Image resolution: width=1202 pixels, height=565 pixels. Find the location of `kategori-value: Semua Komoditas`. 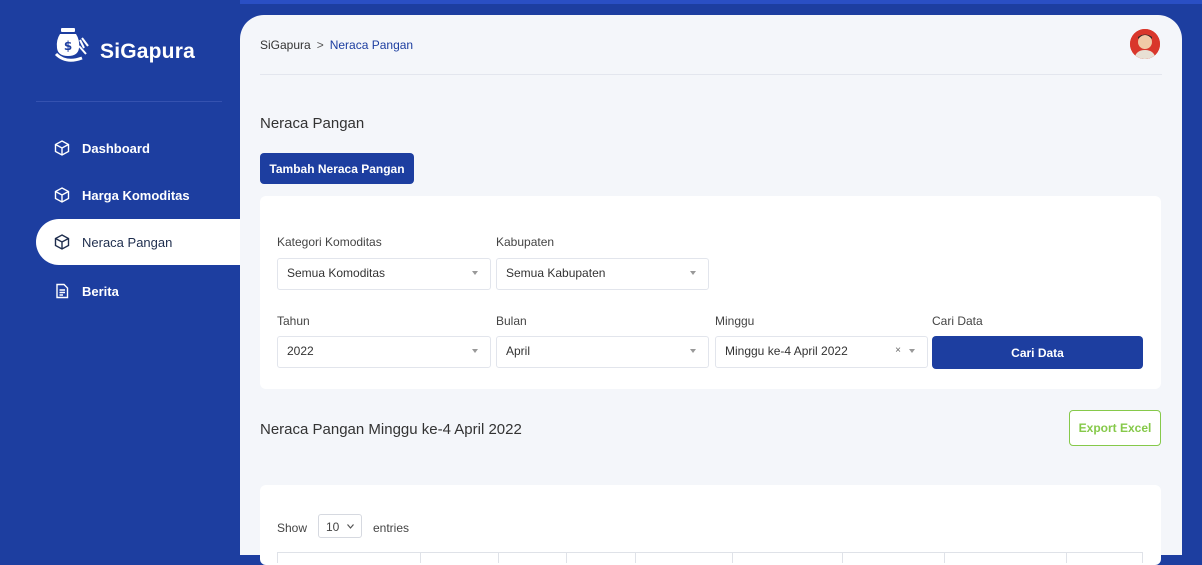

kategori-value: Semua Komoditas is located at coordinates (336, 273).